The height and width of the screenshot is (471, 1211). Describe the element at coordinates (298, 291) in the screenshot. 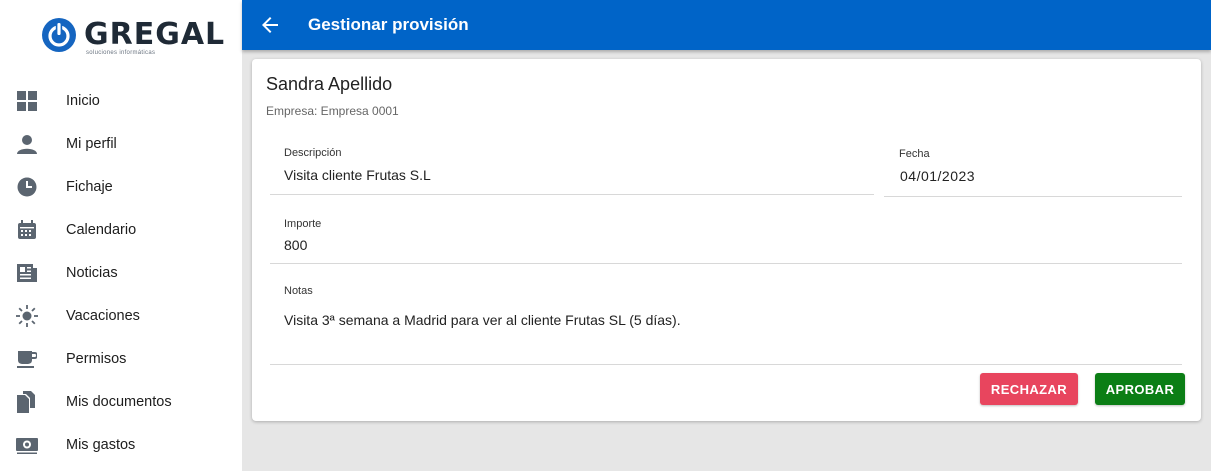

I see `notas-label: Notas` at that location.